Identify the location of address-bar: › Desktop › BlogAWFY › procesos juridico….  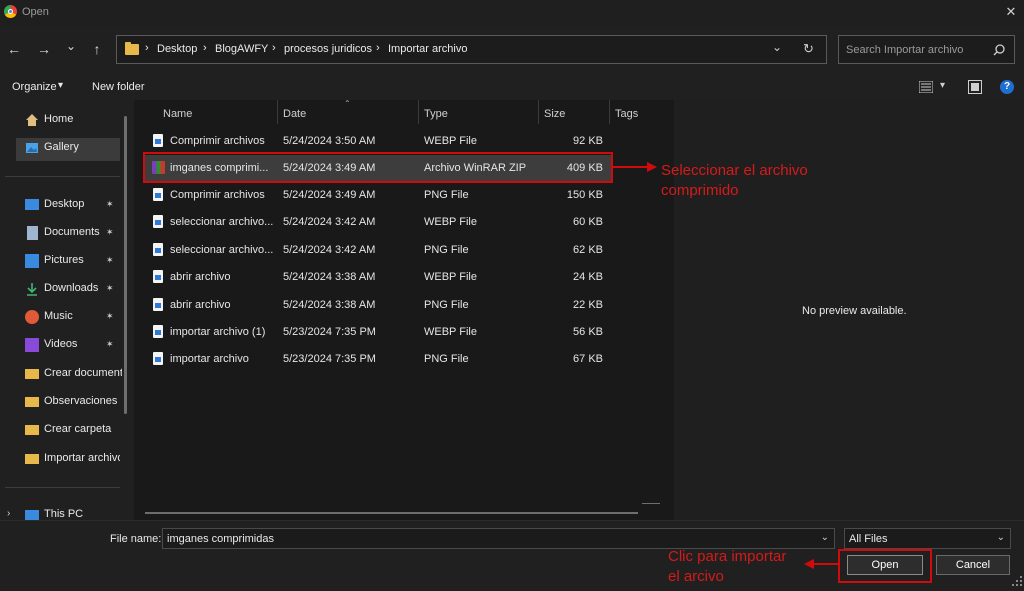
(471, 49).